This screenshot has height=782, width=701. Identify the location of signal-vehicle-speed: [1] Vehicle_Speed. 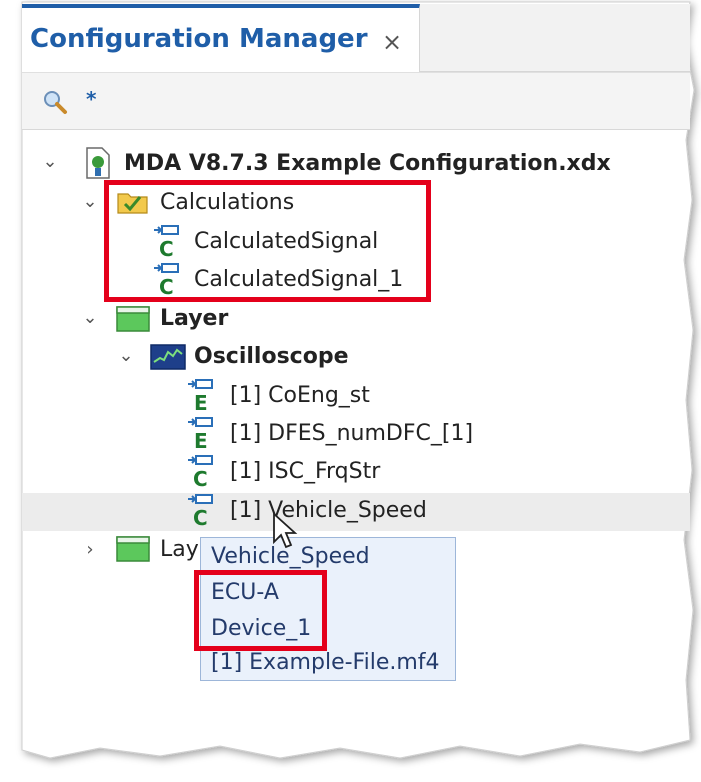
(328, 511).